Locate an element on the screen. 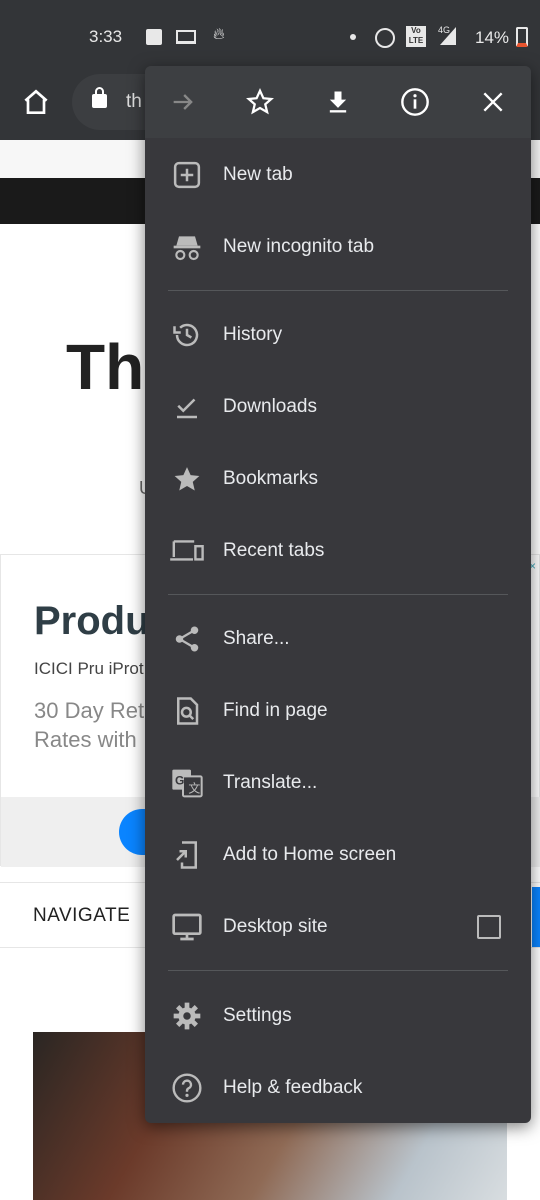 This screenshot has width=540, height=1200. desktop-icon is located at coordinates (187, 927).